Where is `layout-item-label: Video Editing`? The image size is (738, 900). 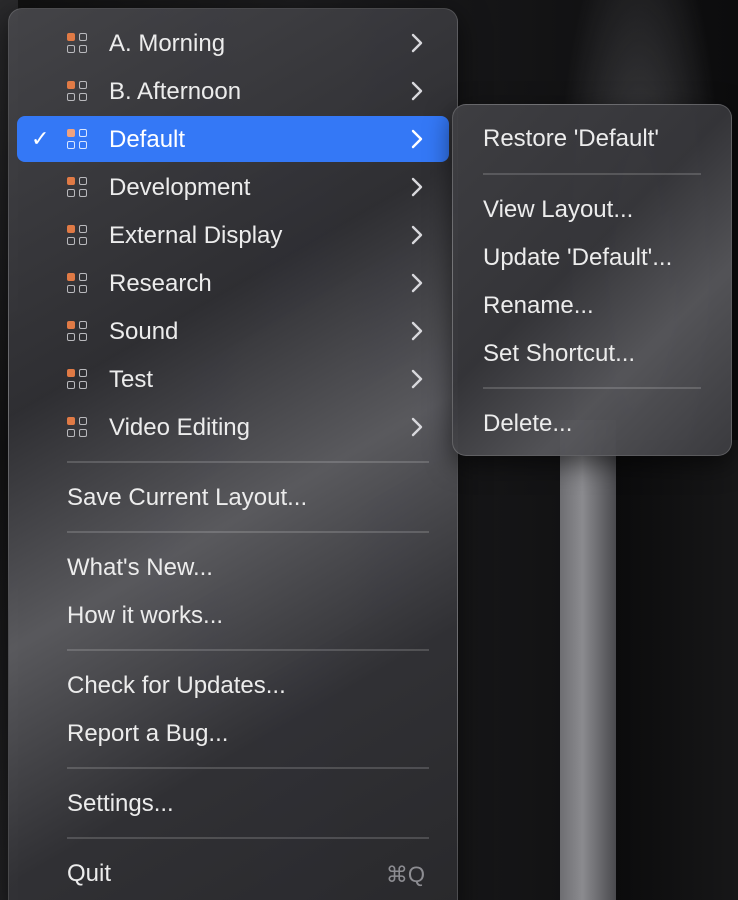
layout-item-label: Video Editing is located at coordinates (179, 427).